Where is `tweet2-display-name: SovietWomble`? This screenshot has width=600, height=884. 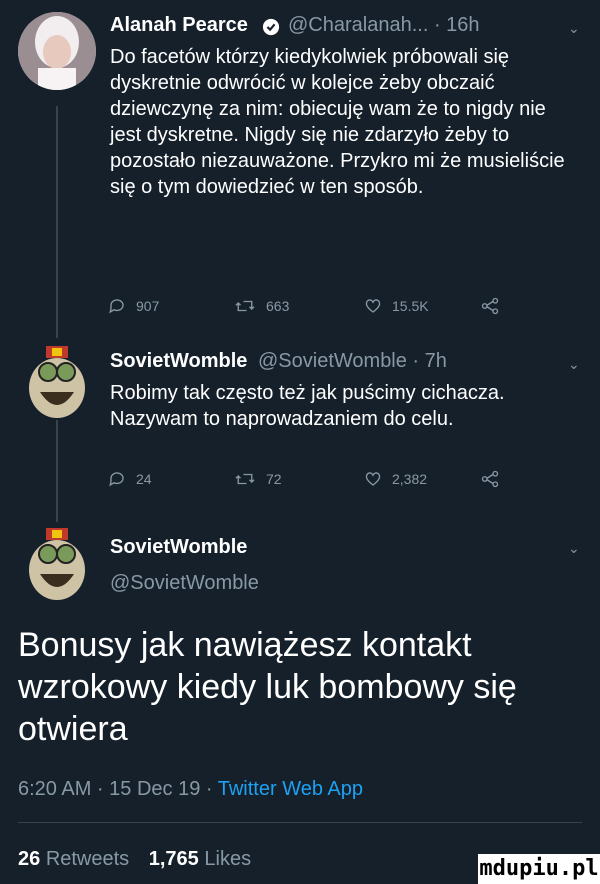 tweet2-display-name: SovietWomble is located at coordinates (178, 361).